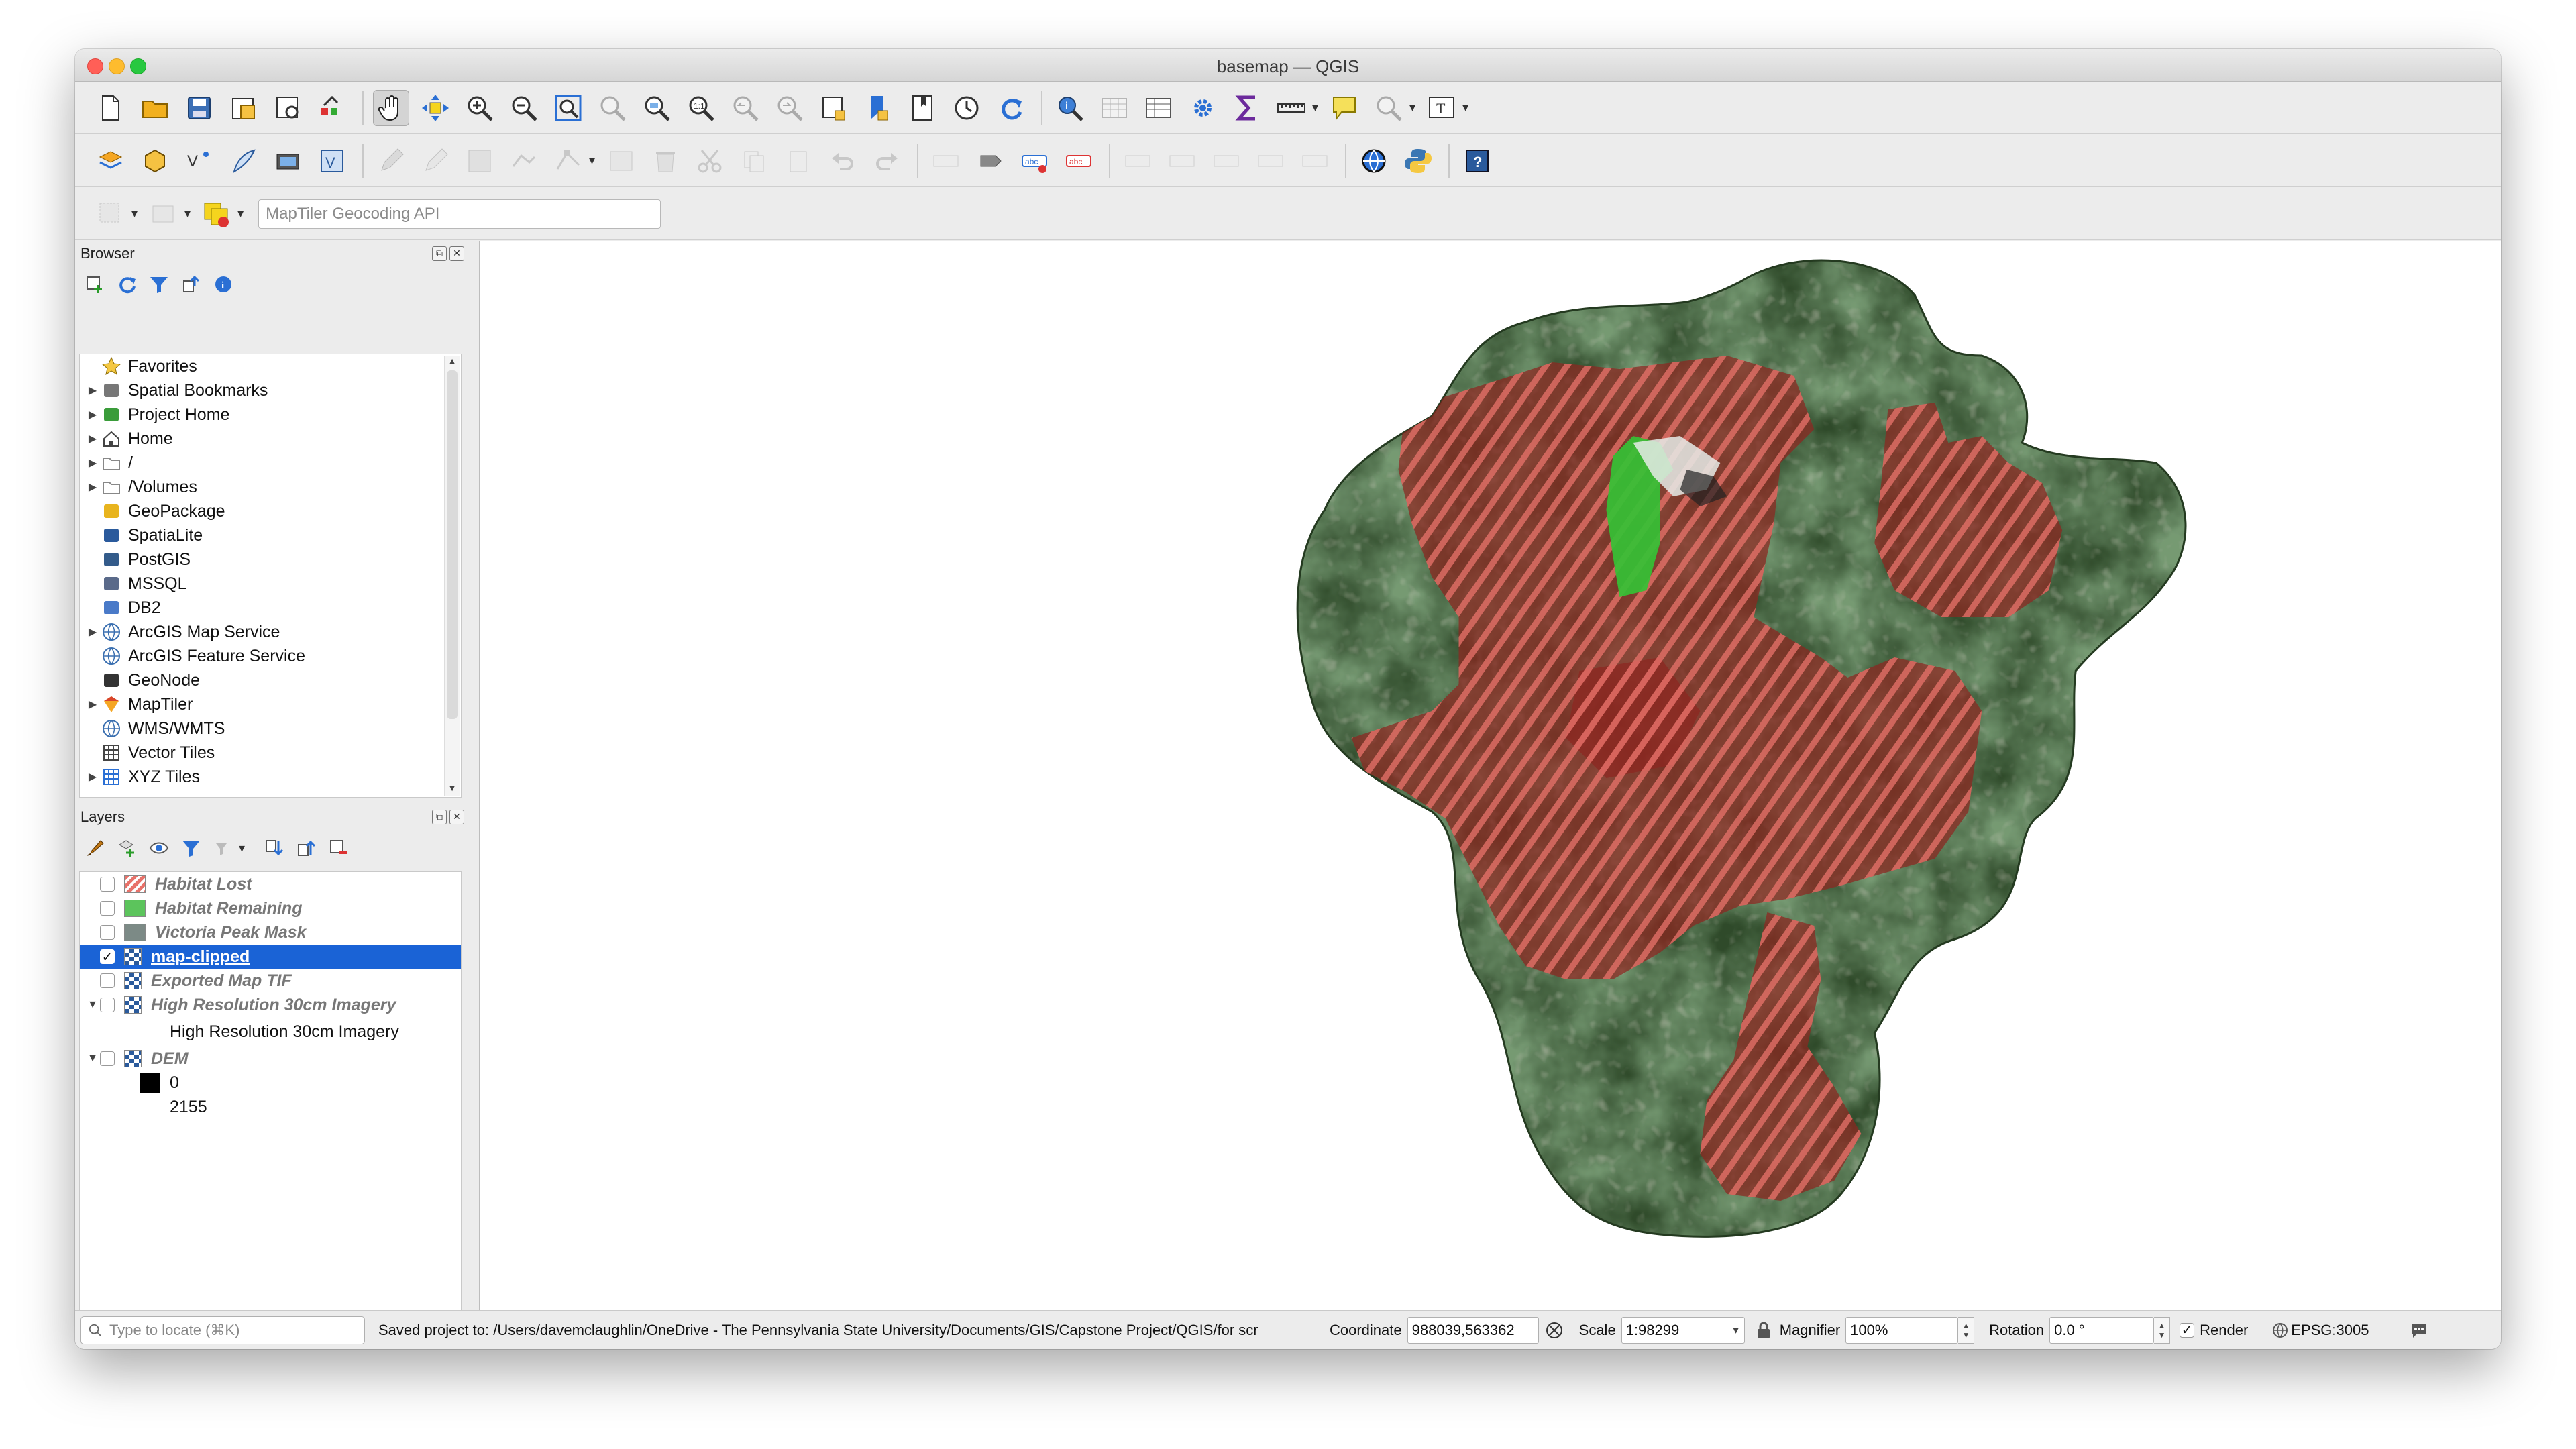 The height and width of the screenshot is (1449, 2576). I want to click on new-virtual-layer-button, so click(288, 161).